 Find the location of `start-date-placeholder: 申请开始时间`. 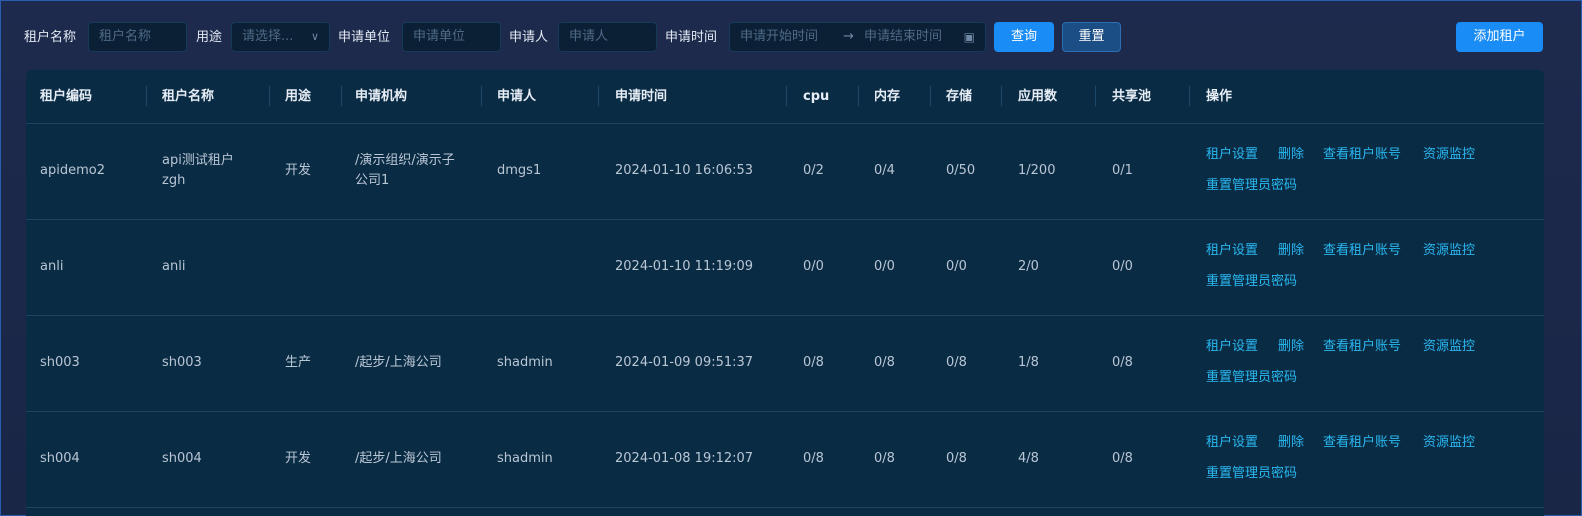

start-date-placeholder: 申请开始时间 is located at coordinates (779, 36).